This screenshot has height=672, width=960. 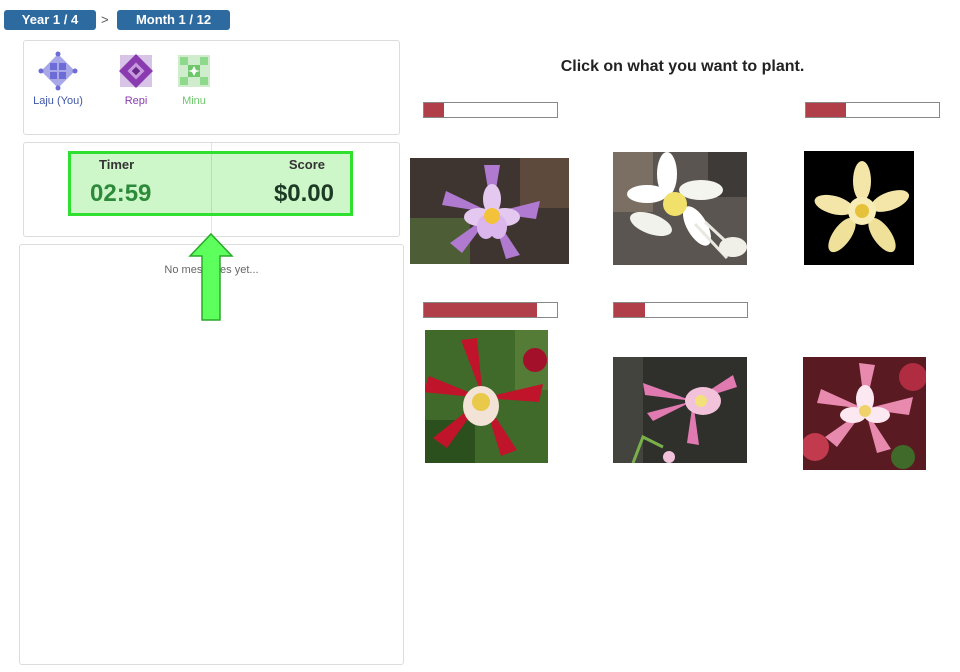 What do you see at coordinates (58, 101) in the screenshot?
I see `player-name: Laju (You)` at bounding box center [58, 101].